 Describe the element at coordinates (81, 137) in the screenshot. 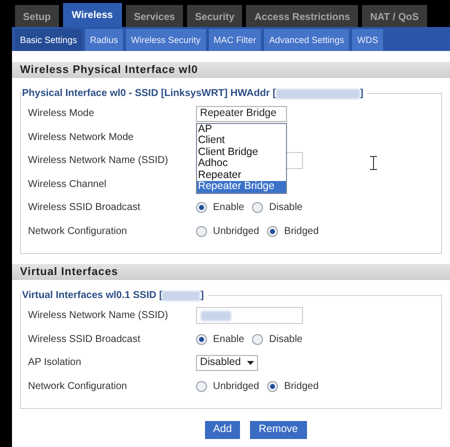

I see `field-label: Wireless Network Mode` at that location.